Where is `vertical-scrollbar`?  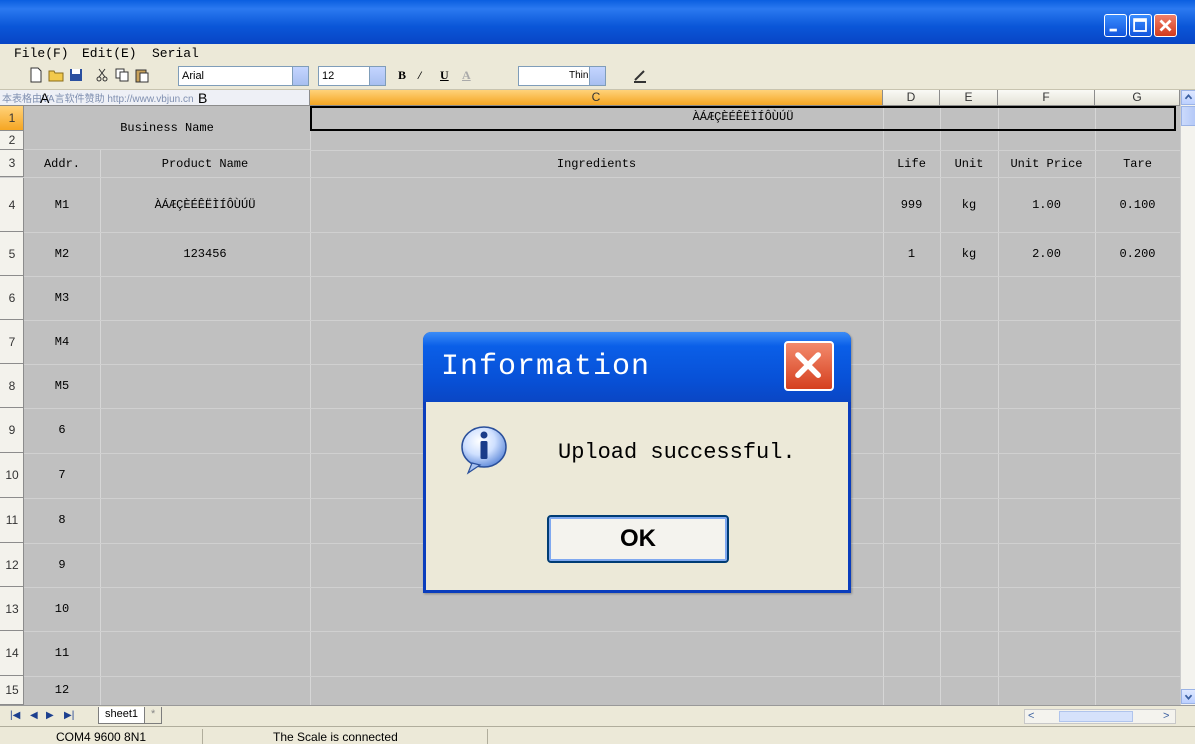
vertical-scrollbar is located at coordinates (1187, 397).